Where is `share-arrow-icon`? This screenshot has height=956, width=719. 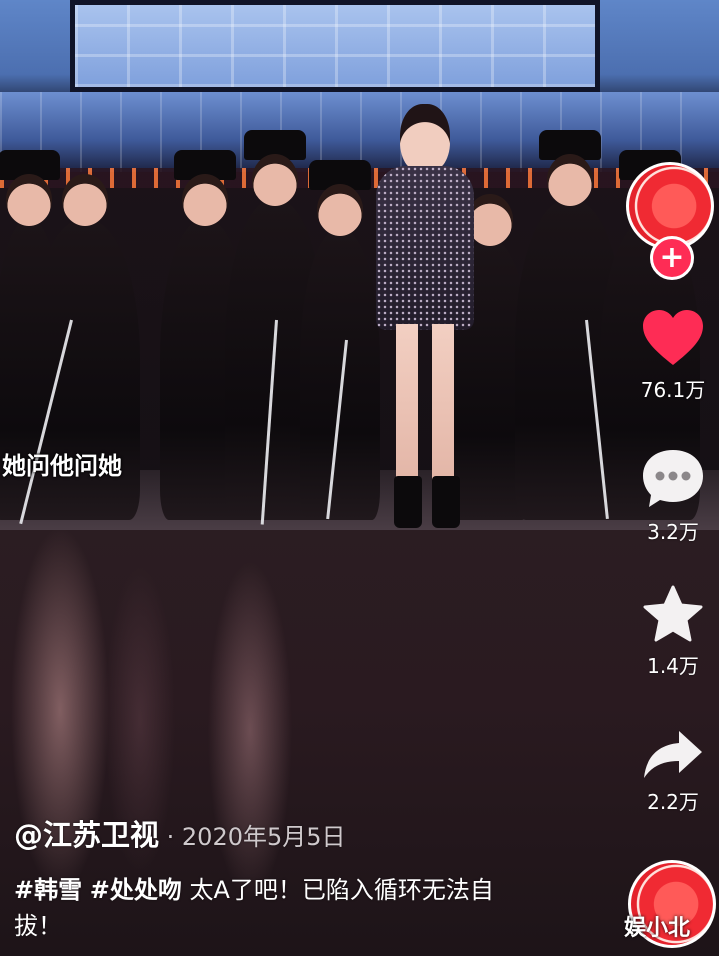 share-arrow-icon is located at coordinates (673, 754).